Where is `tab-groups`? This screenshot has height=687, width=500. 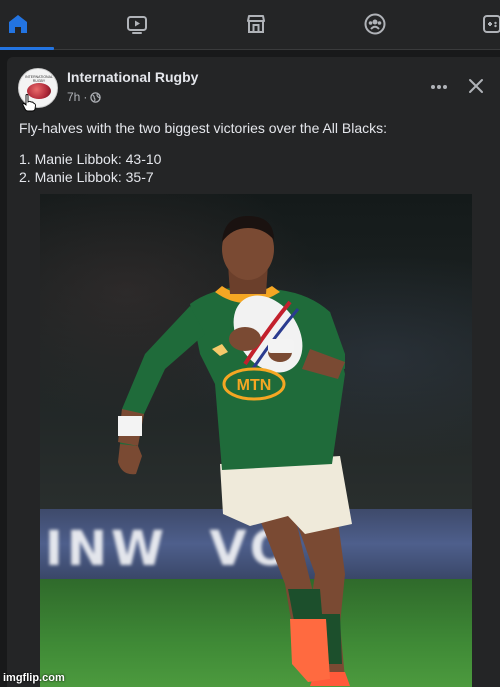 tab-groups is located at coordinates (375, 24).